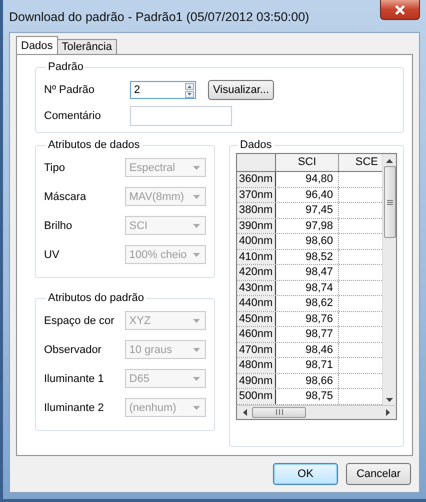 The image size is (426, 502). Describe the element at coordinates (256, 303) in the screenshot. I see `row-header: 440nm` at that location.